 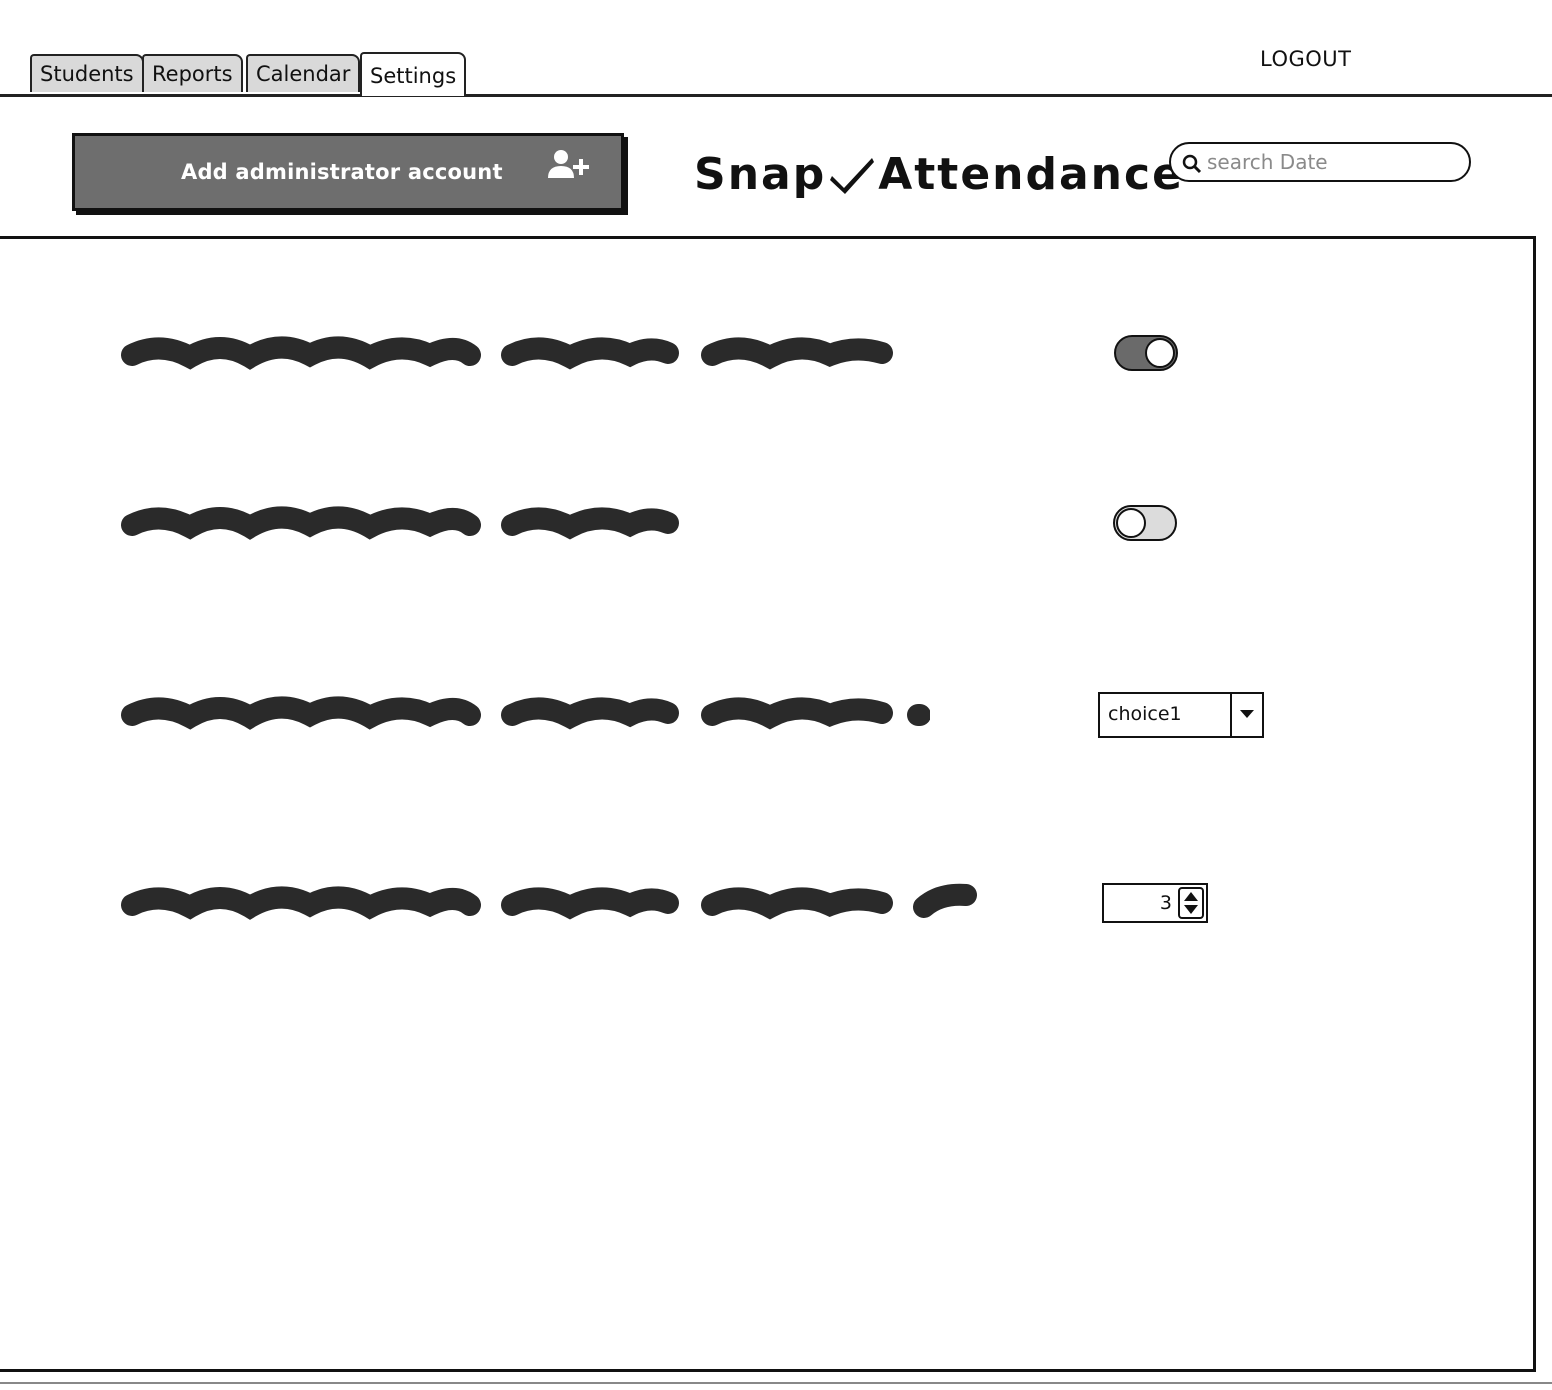 What do you see at coordinates (87, 73) in the screenshot?
I see `tab-students: Students` at bounding box center [87, 73].